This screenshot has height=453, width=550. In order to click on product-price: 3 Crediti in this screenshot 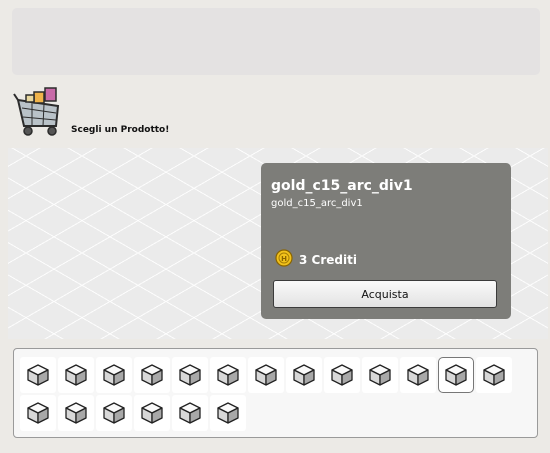, I will do `click(328, 260)`.